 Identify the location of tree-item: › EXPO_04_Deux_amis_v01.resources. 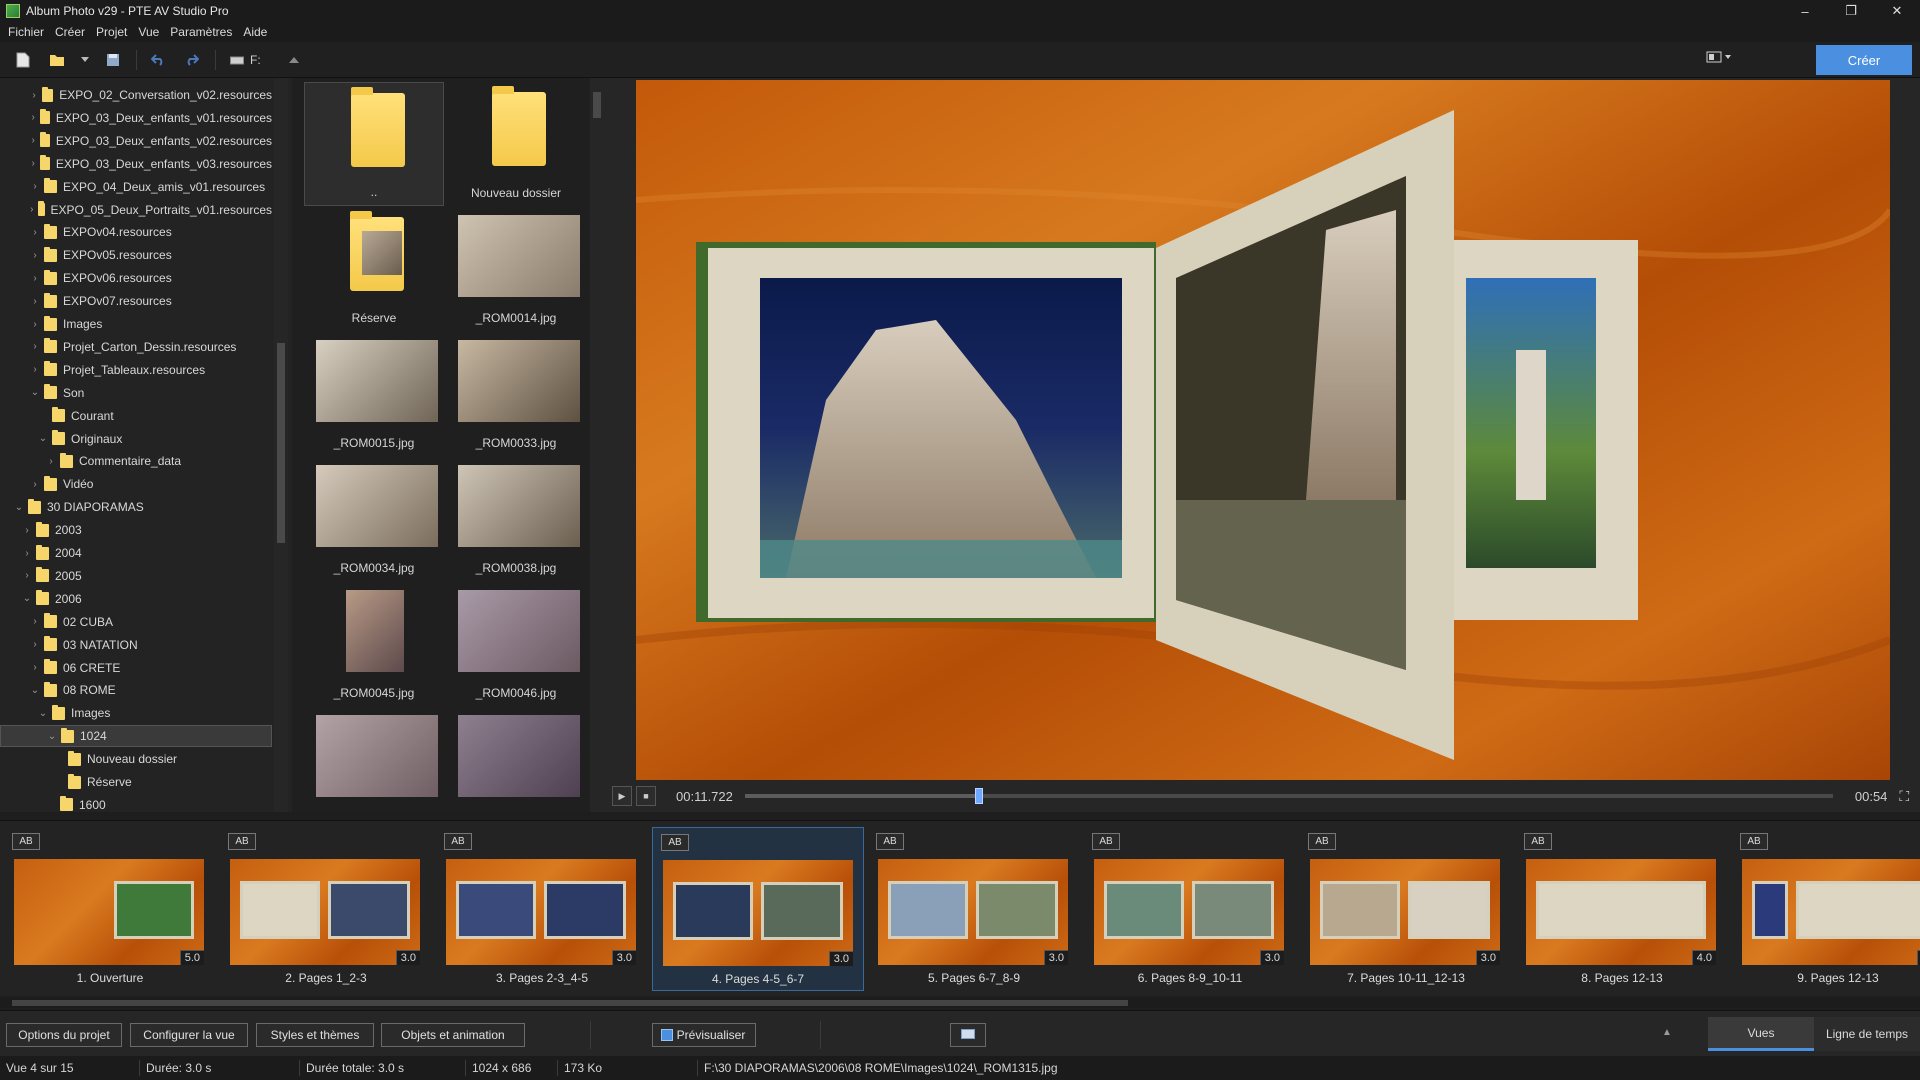
(136, 187).